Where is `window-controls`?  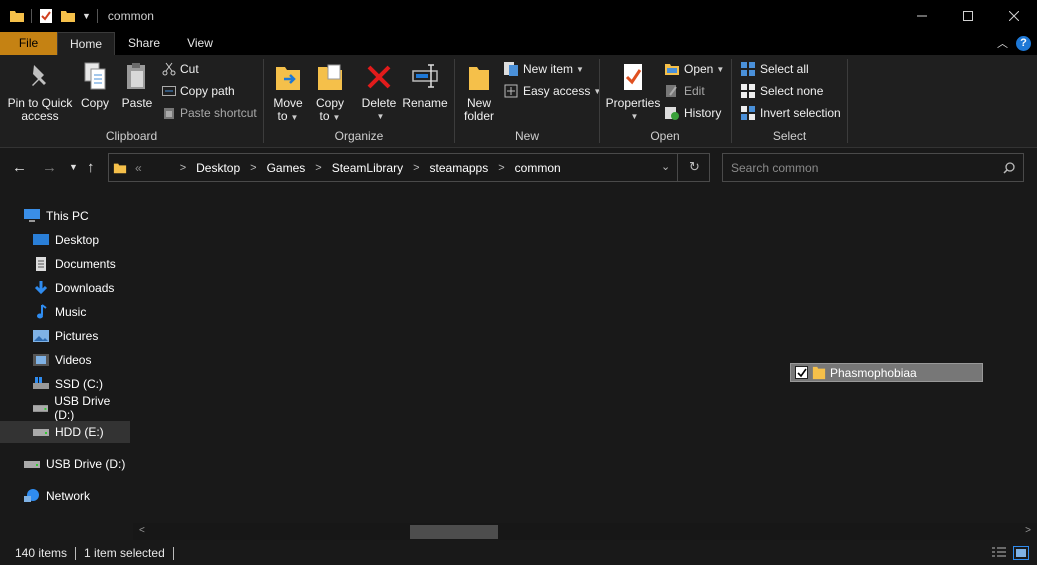
window-controls is located at coordinates (968, 16).